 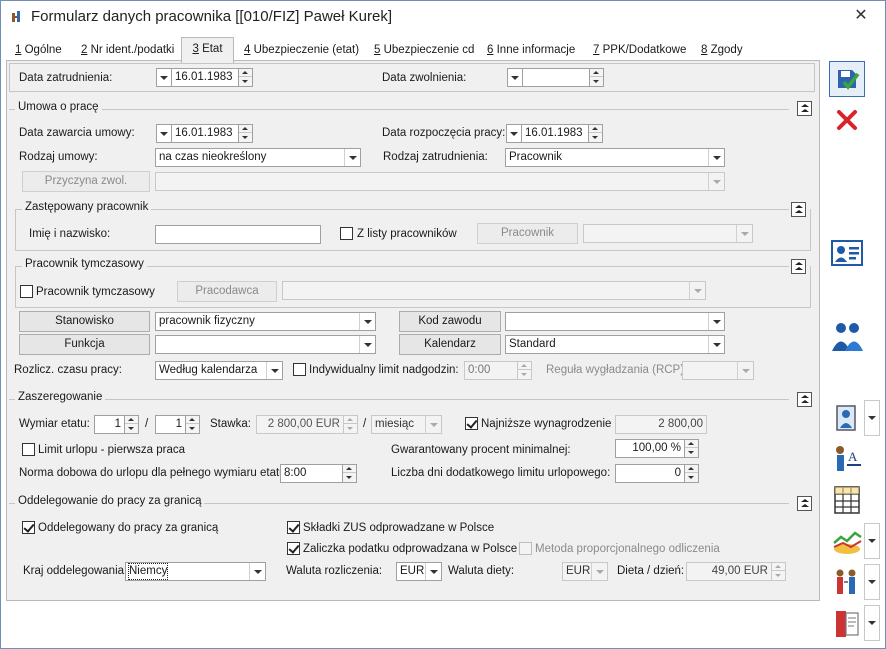 What do you see at coordinates (205, 133) in the screenshot?
I see `conclusion-date-field: 16.01.1983` at bounding box center [205, 133].